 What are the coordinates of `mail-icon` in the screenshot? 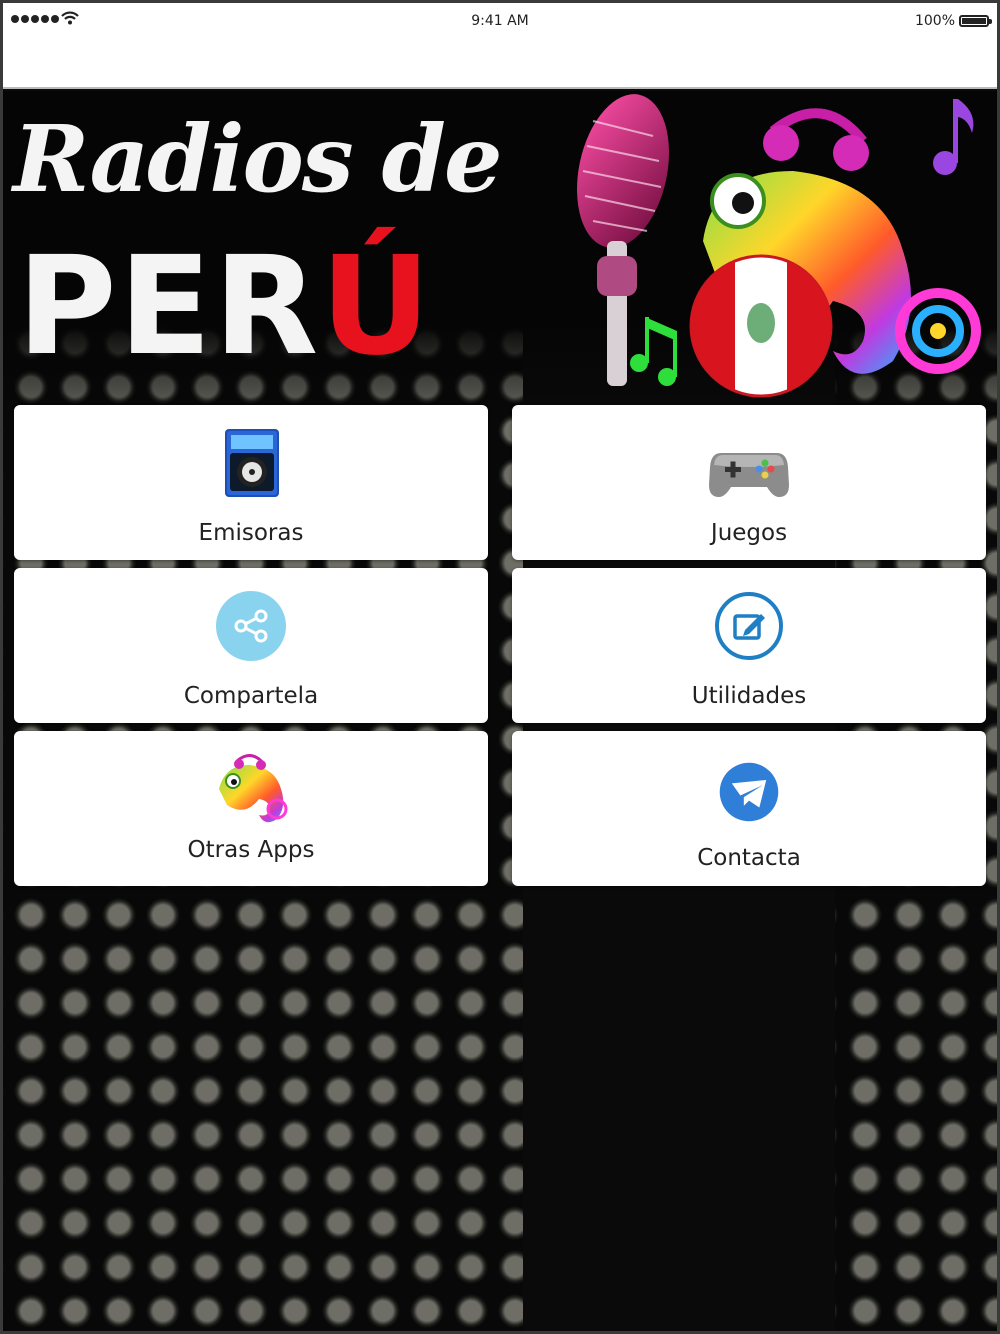 It's located at (749, 792).